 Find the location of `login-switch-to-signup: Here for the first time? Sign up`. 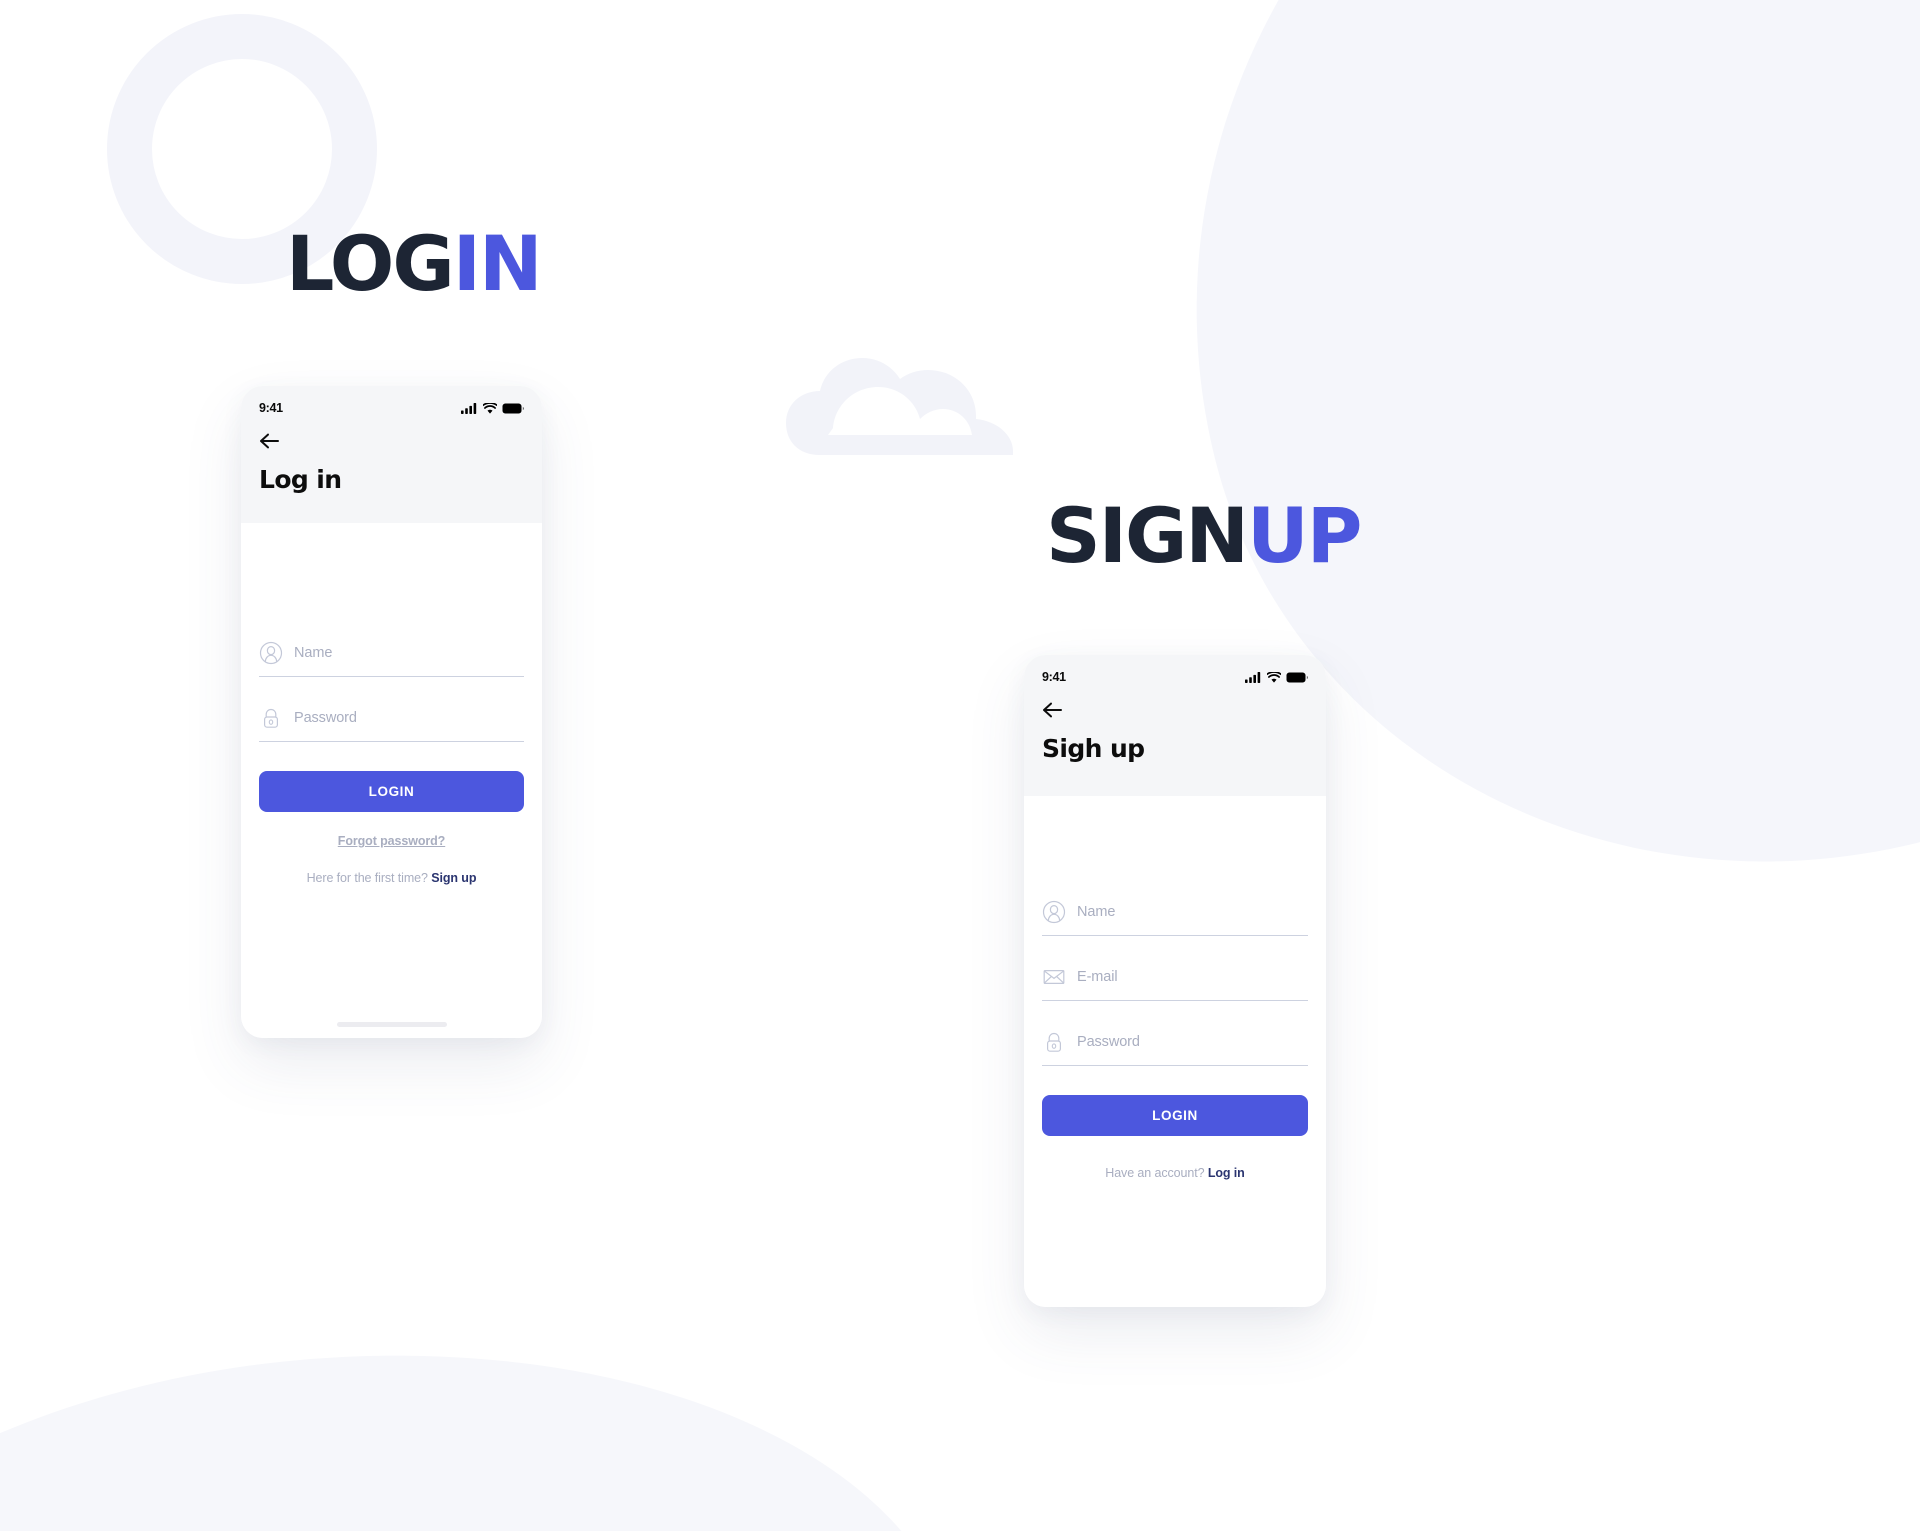

login-switch-to-signup: Here for the first time? Sign up is located at coordinates (391, 878).